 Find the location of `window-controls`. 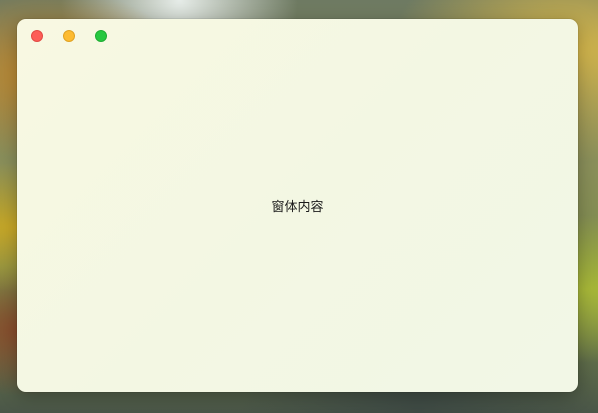

window-controls is located at coordinates (69, 36).